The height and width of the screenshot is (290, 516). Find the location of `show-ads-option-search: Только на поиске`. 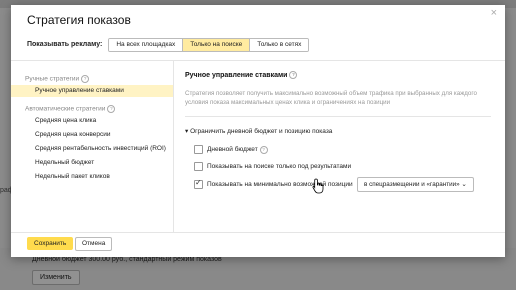

show-ads-option-search: Только на поиске is located at coordinates (216, 44).